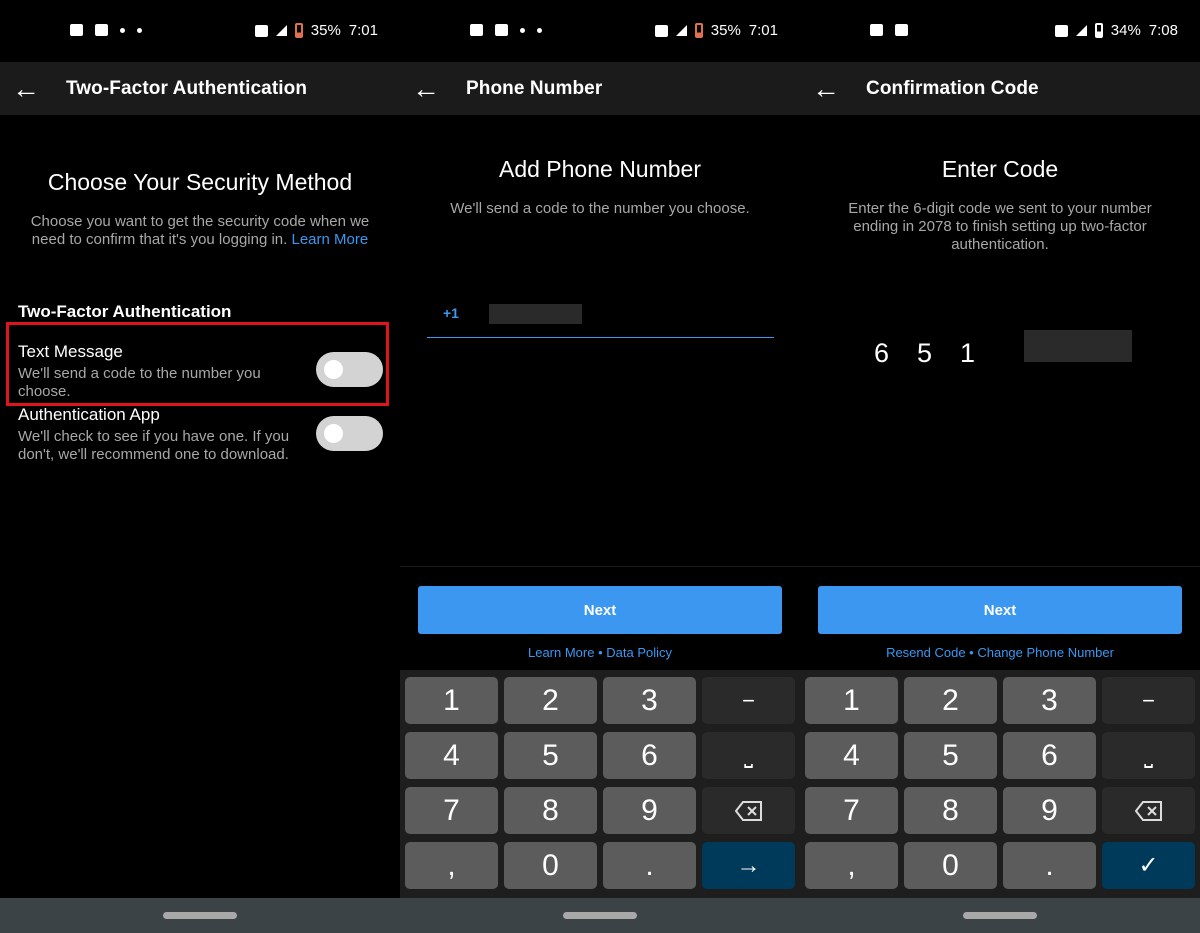 Image resolution: width=1200 pixels, height=933 pixels. Describe the element at coordinates (925, 353) in the screenshot. I see `code-digit: 5` at that location.